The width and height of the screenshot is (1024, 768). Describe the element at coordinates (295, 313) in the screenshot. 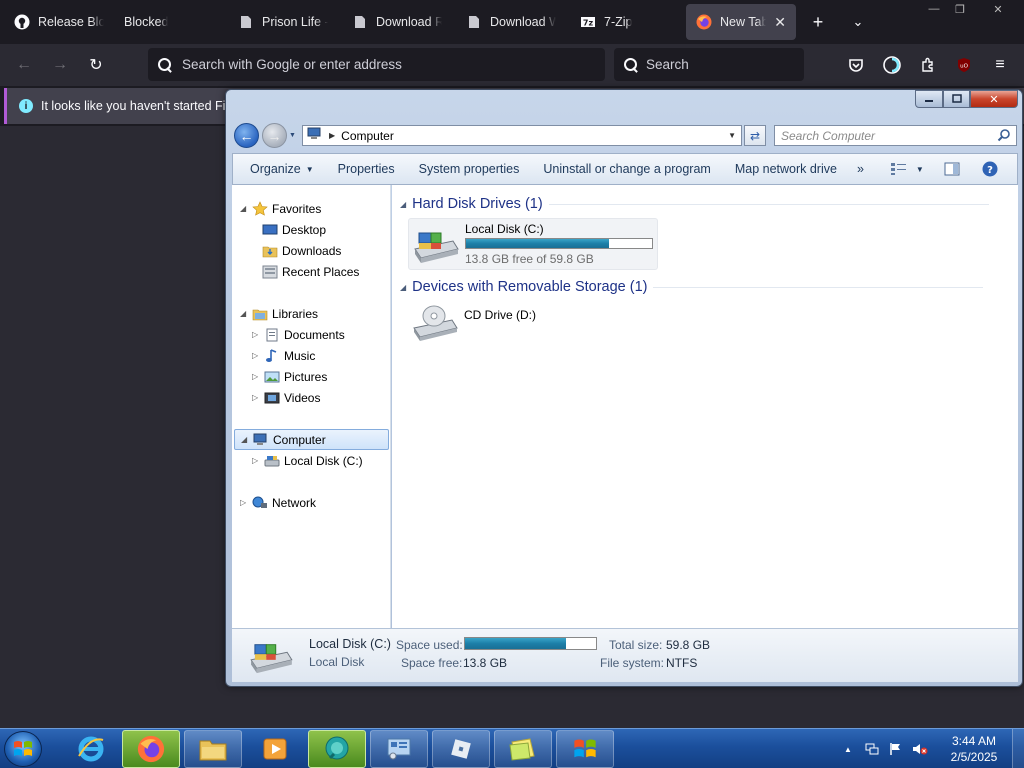

I see `tree-label-libraries: Libraries` at that location.